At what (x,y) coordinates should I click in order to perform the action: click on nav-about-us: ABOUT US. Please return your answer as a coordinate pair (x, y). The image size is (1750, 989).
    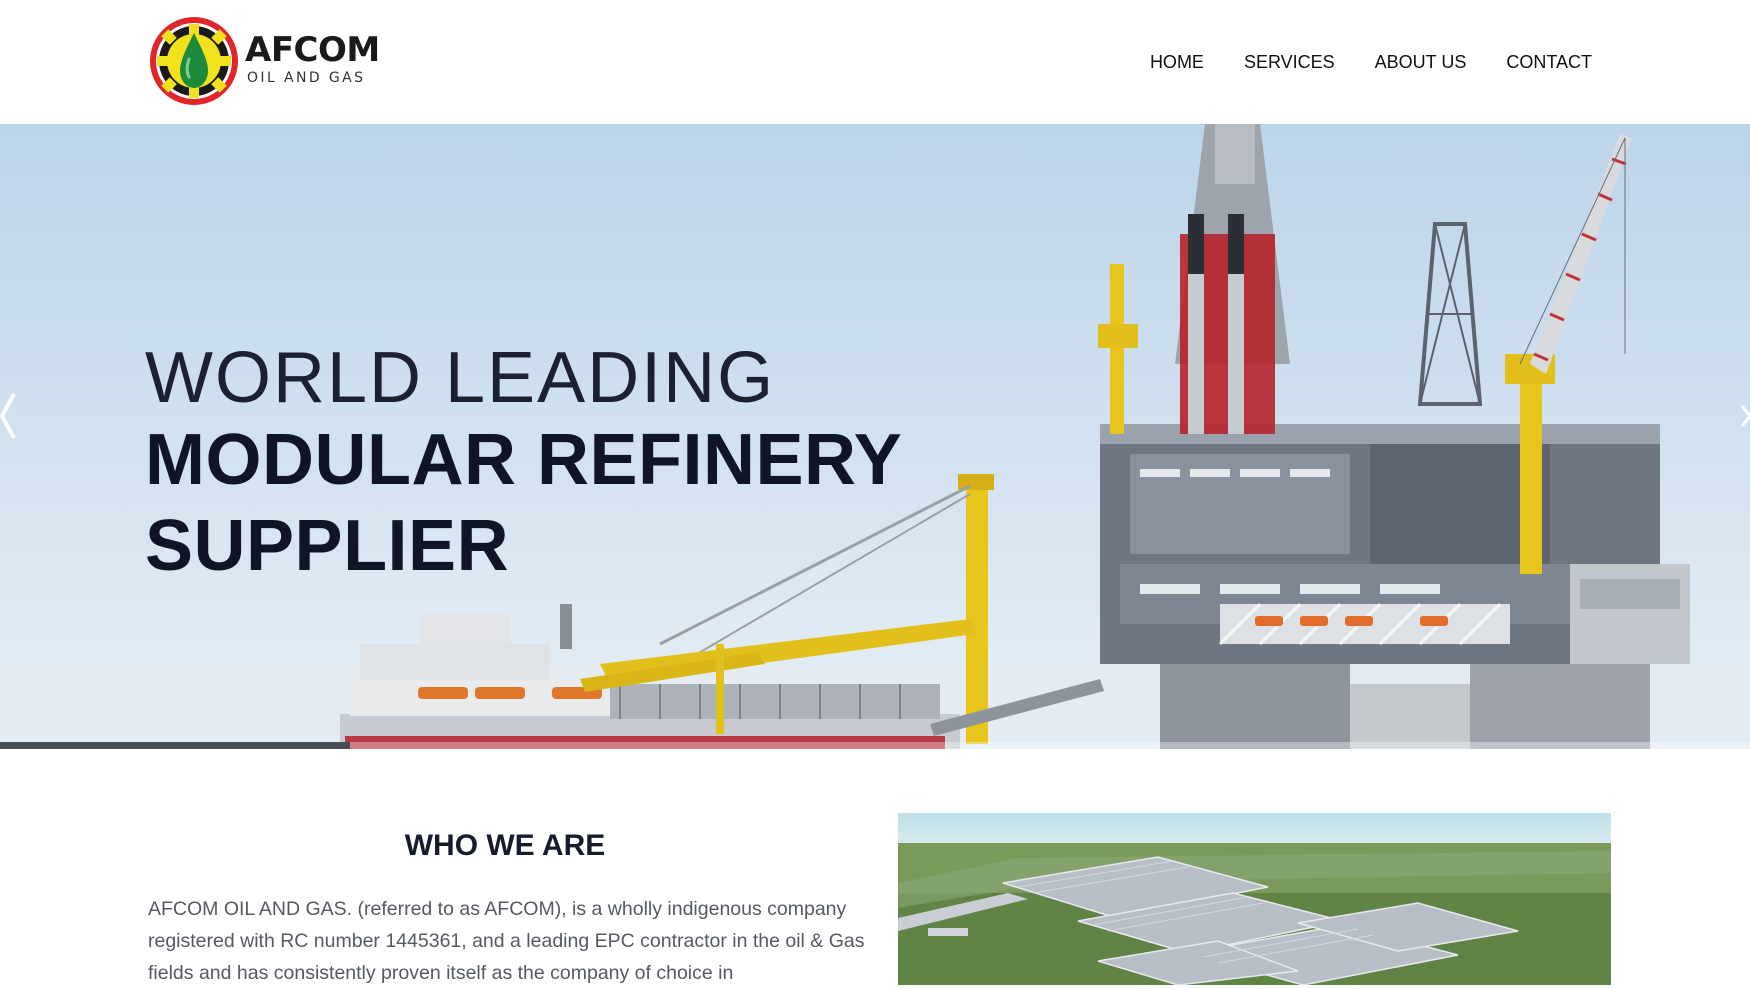
    Looking at the image, I should click on (1421, 62).